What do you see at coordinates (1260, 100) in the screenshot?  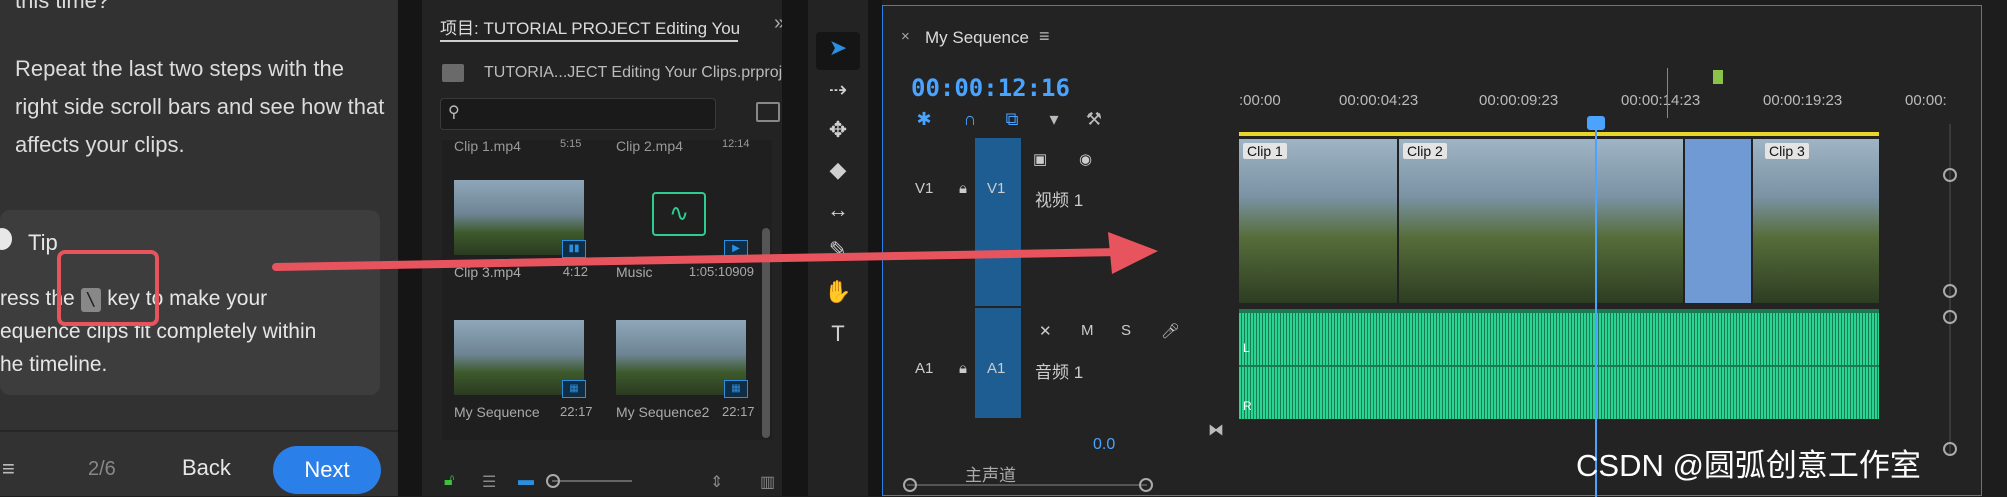 I see `ruler-tick: :00:00` at bounding box center [1260, 100].